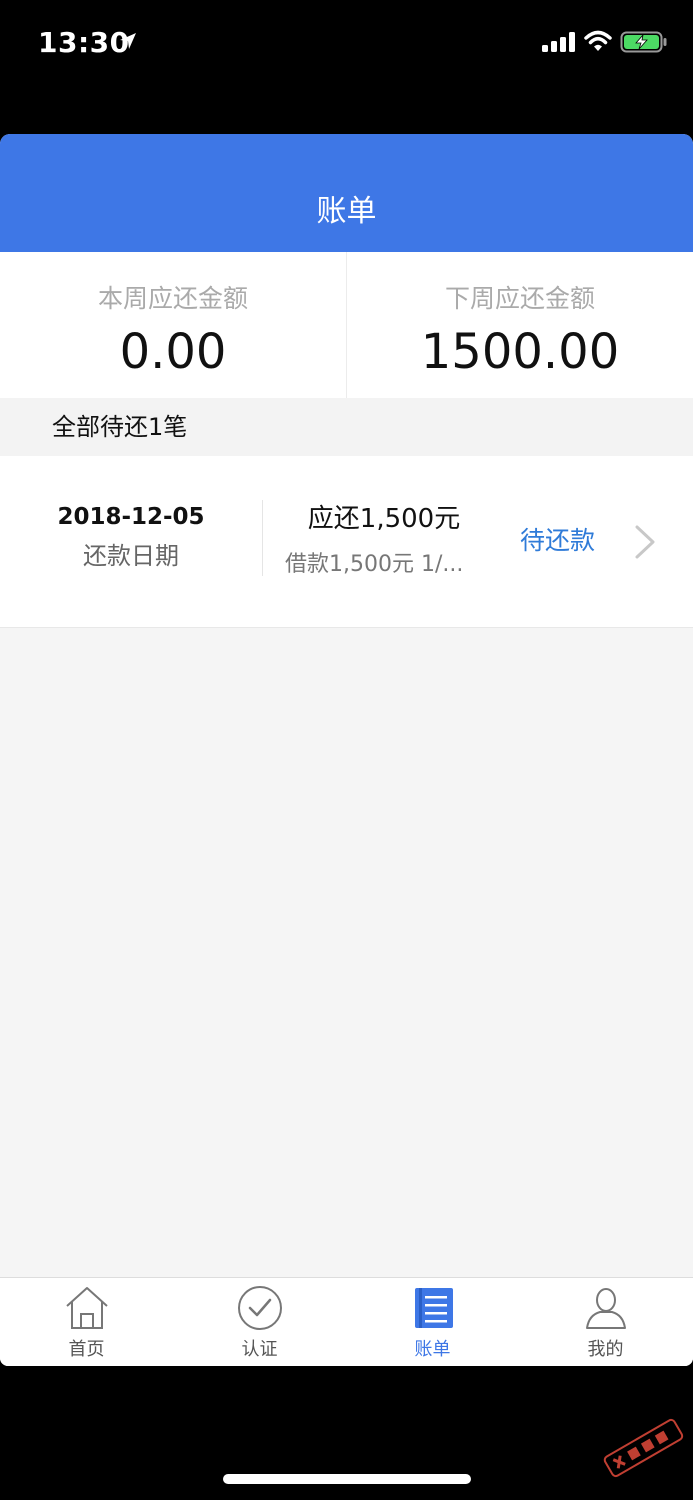 This screenshot has width=693, height=1500. What do you see at coordinates (432, 1349) in the screenshot?
I see `tab-bill-label: 账单` at bounding box center [432, 1349].